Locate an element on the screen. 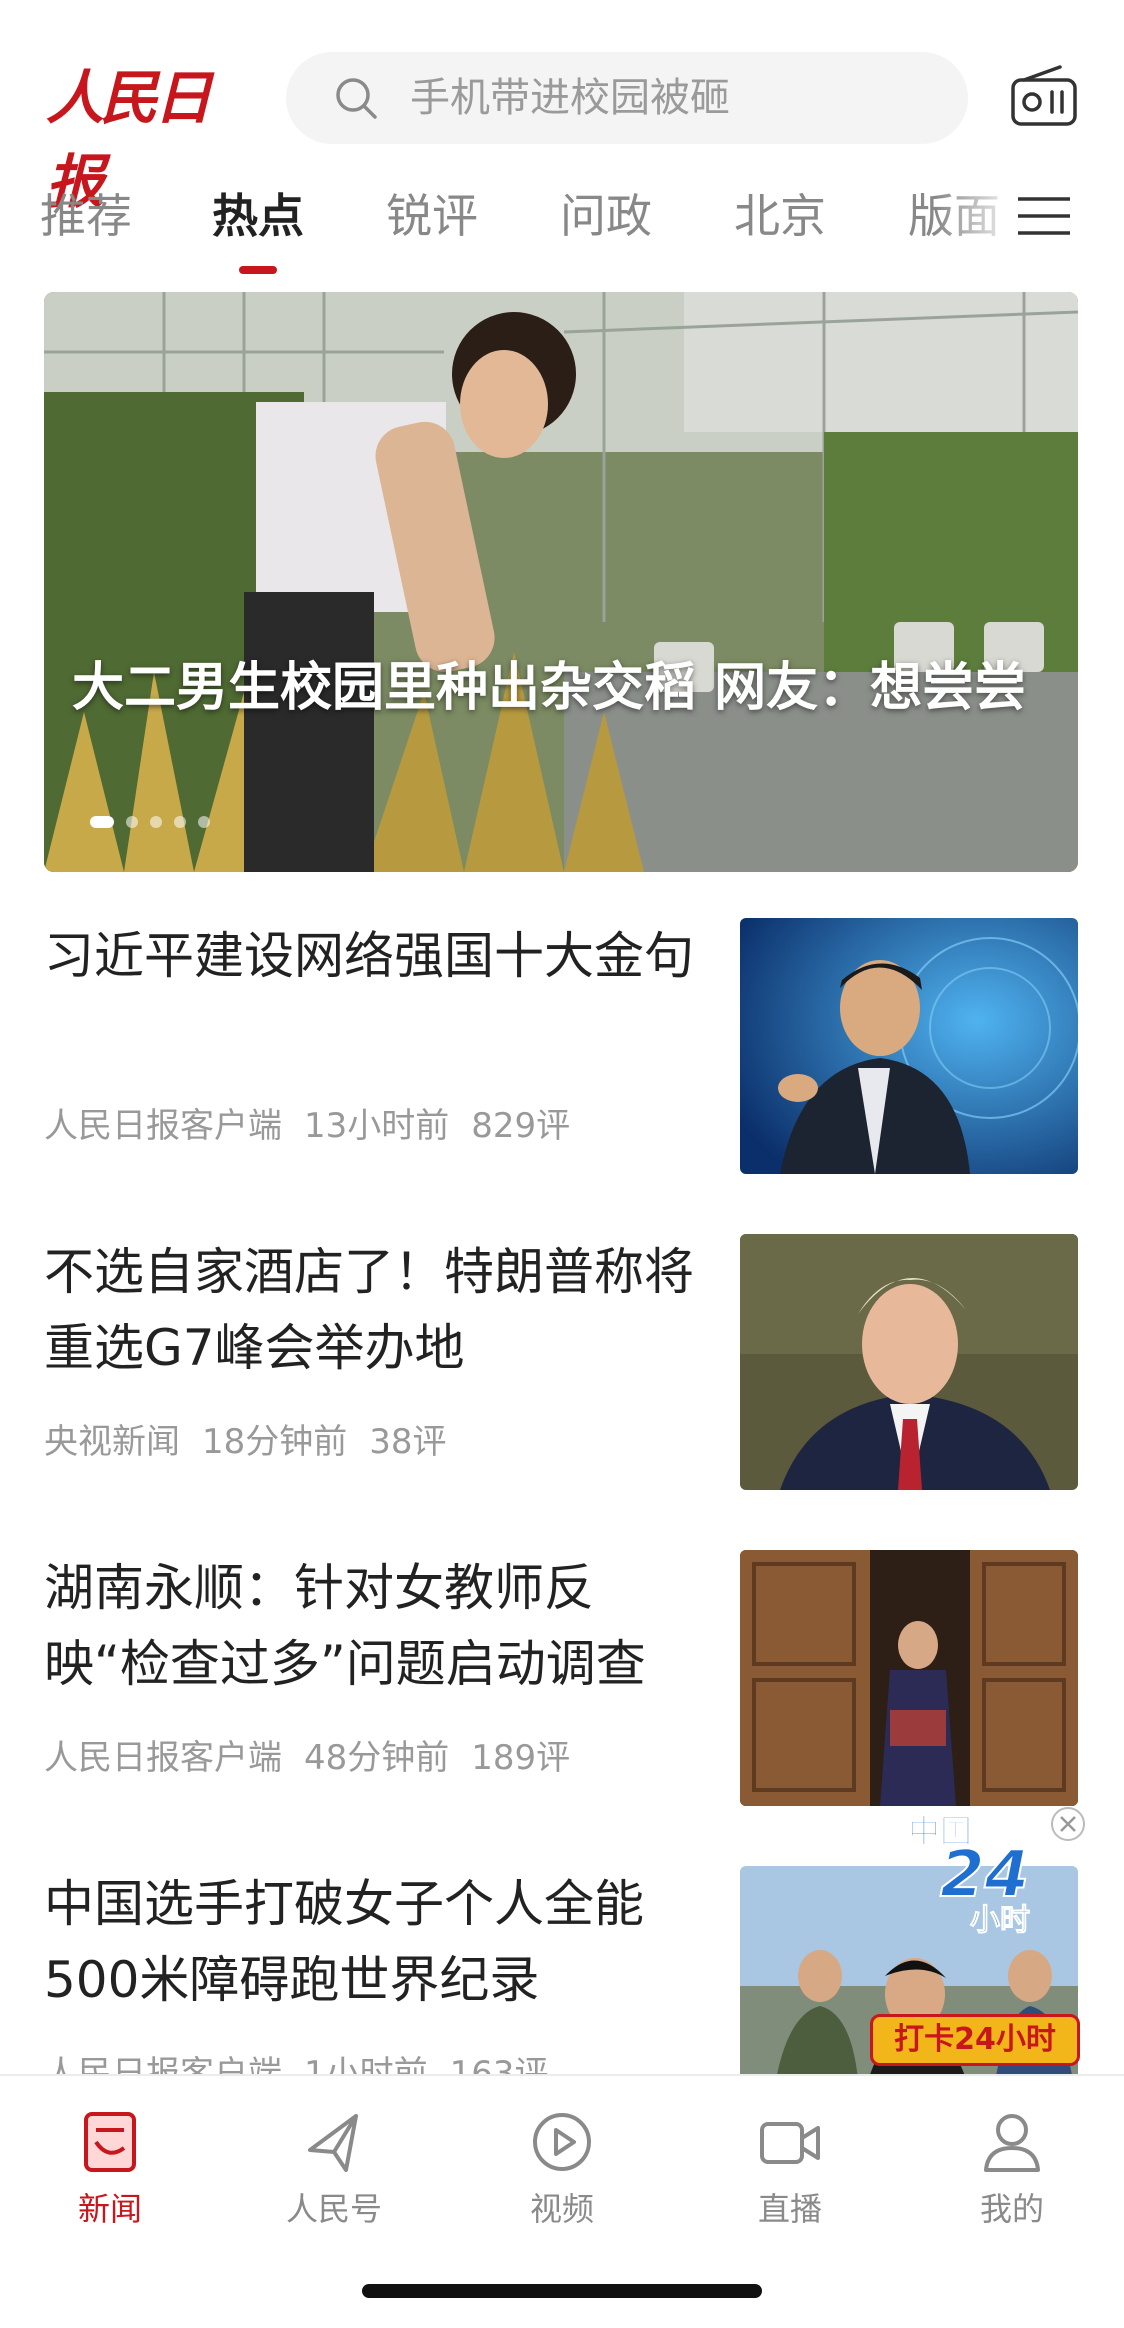 This screenshot has width=1124, height=2328. search-bar: 手机带进校园被砸 is located at coordinates (627, 98).